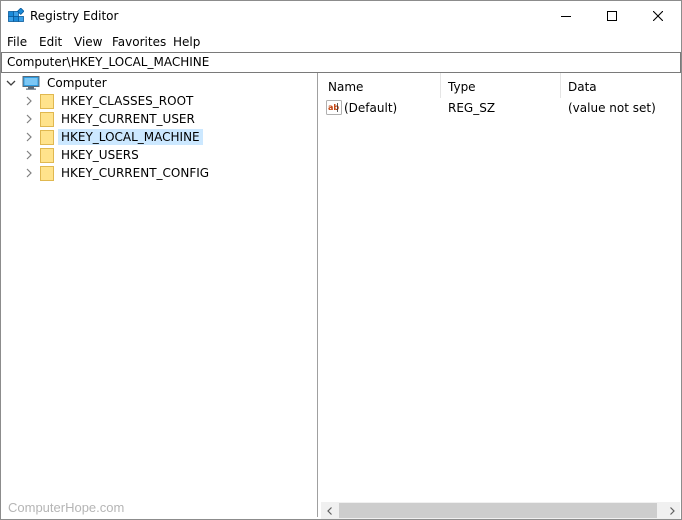 The width and height of the screenshot is (682, 520). Describe the element at coordinates (74, 16) in the screenshot. I see `window-title: Registry Editor` at that location.